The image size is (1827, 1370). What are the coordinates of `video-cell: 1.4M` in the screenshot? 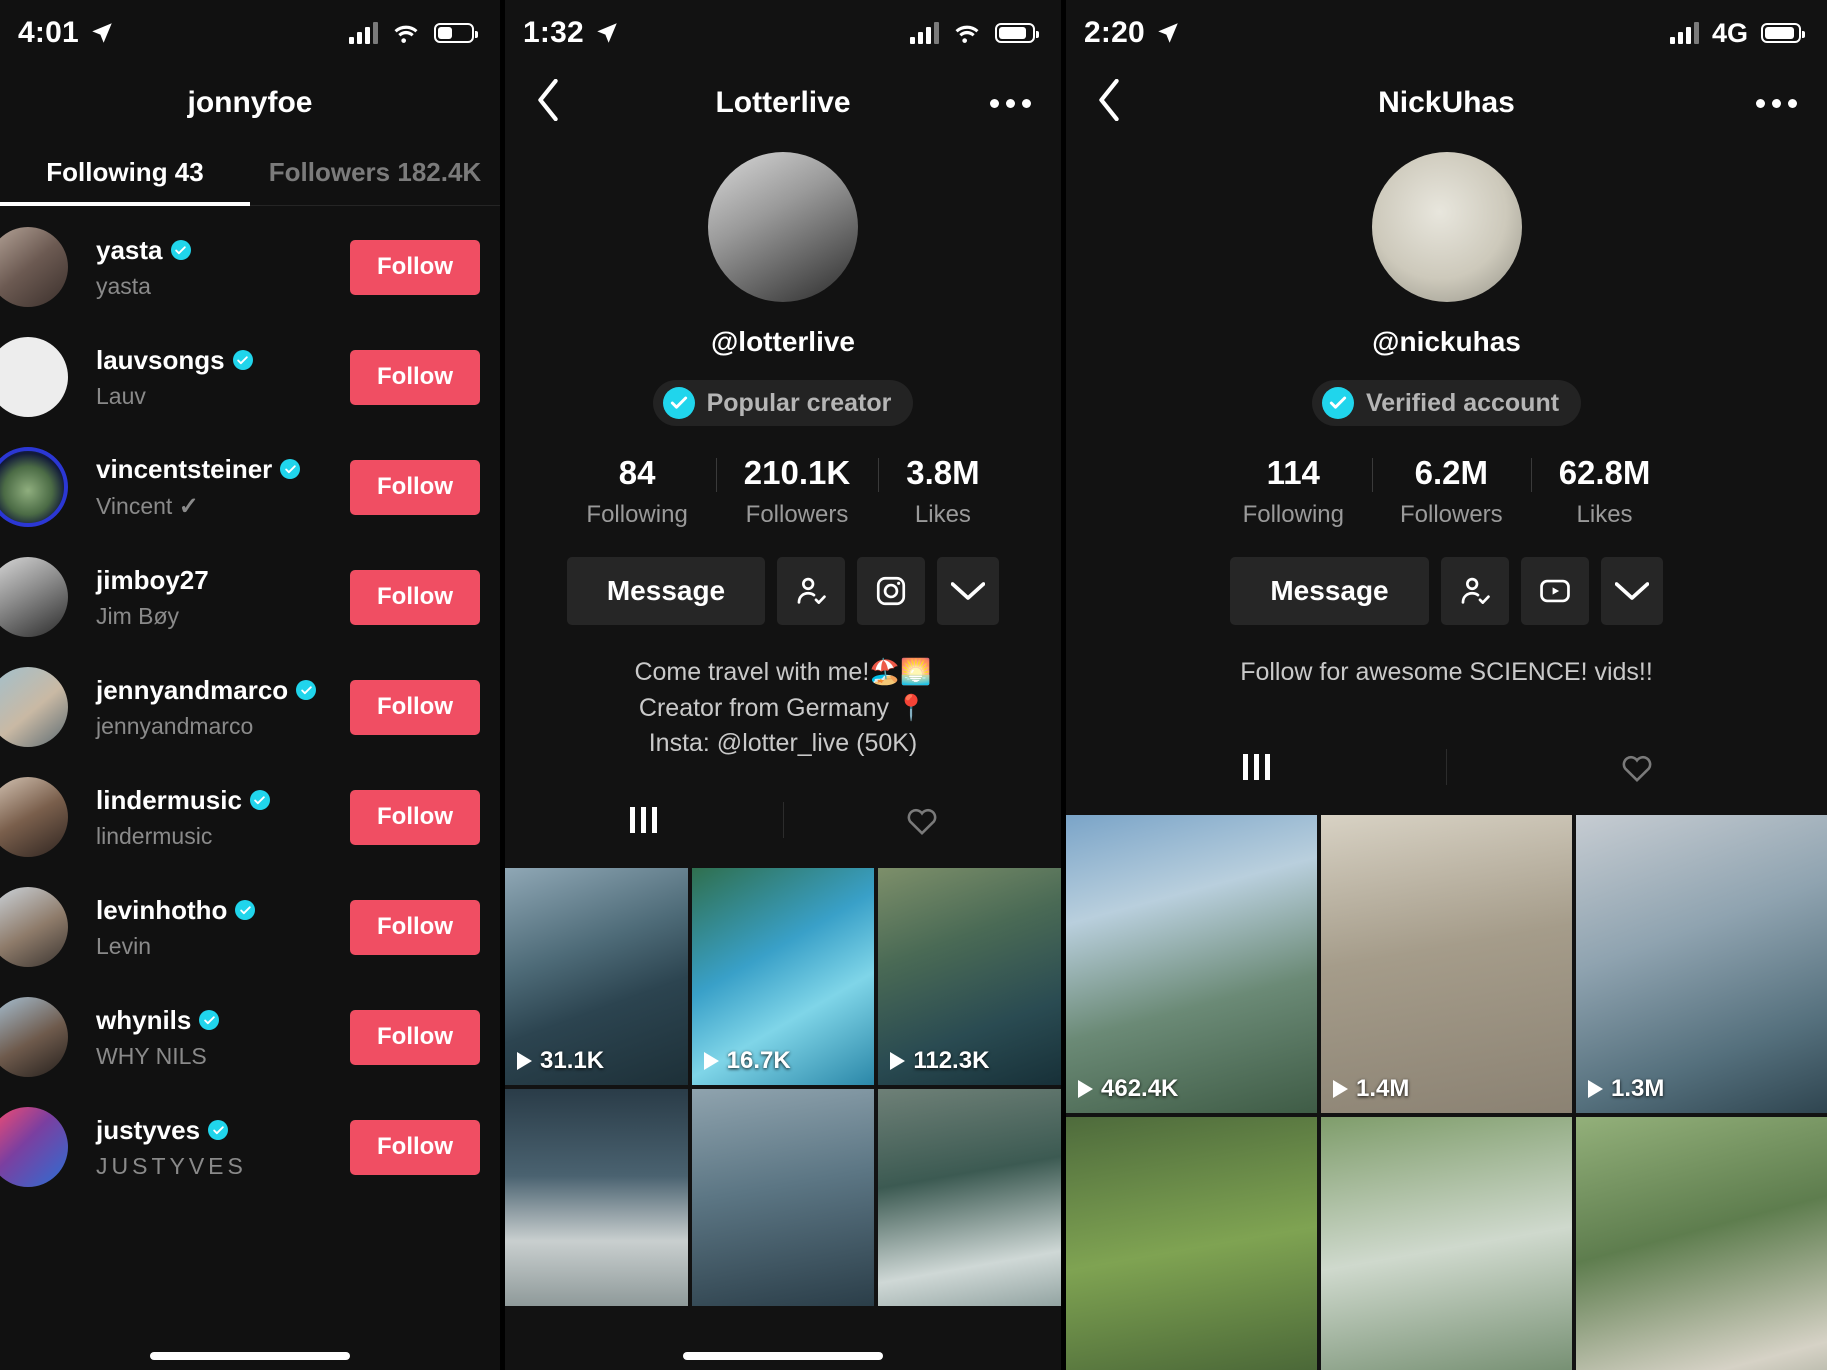 It's located at (1446, 963).